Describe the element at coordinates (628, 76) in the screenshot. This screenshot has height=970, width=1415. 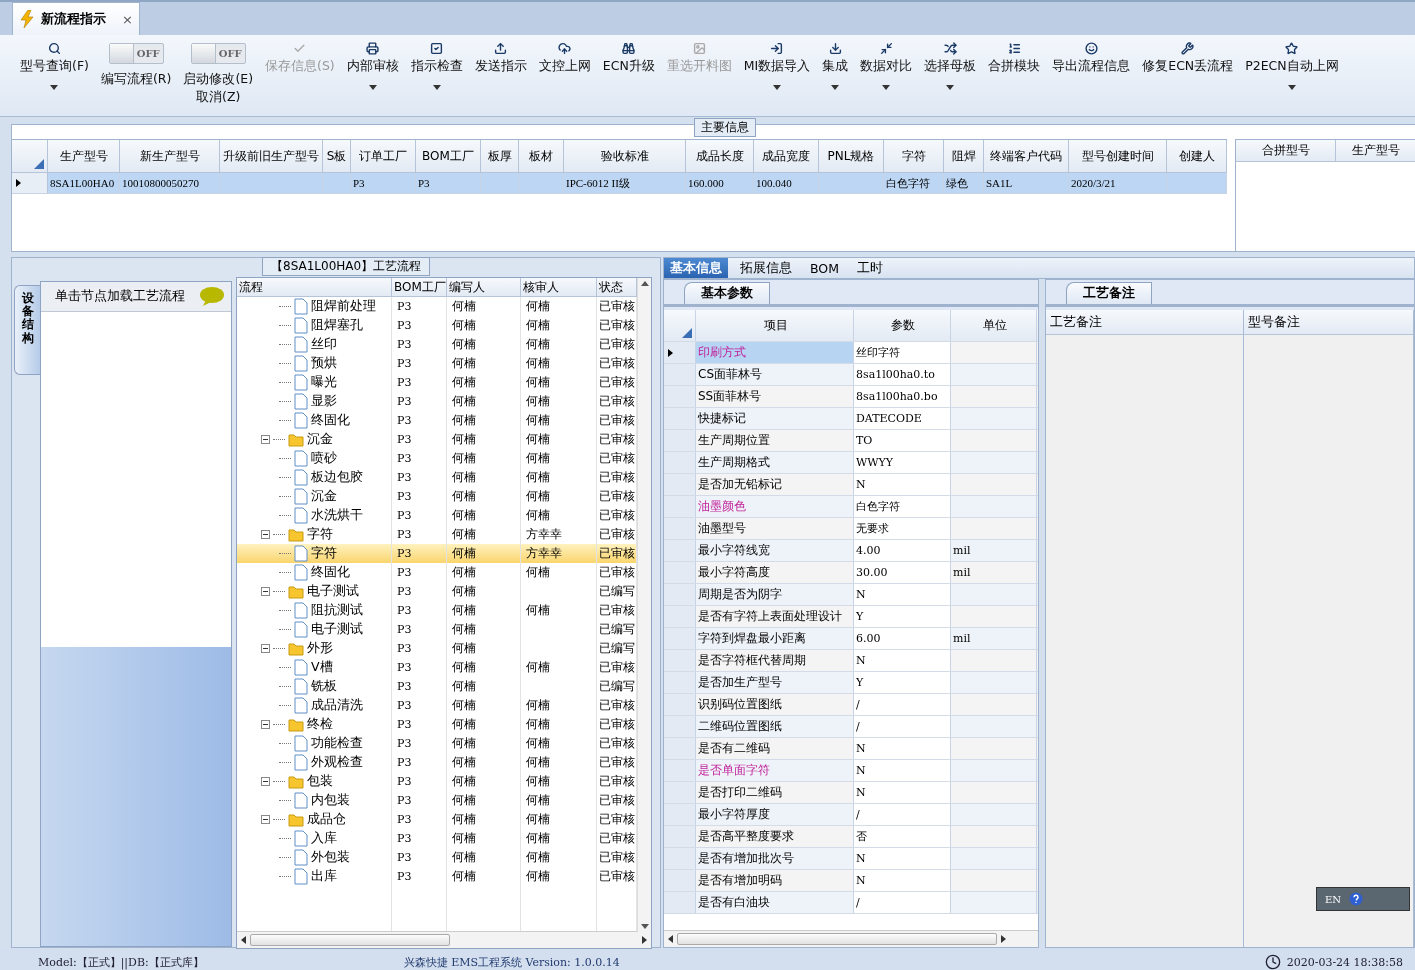
I see `toolbar-button: ECN升级` at that location.